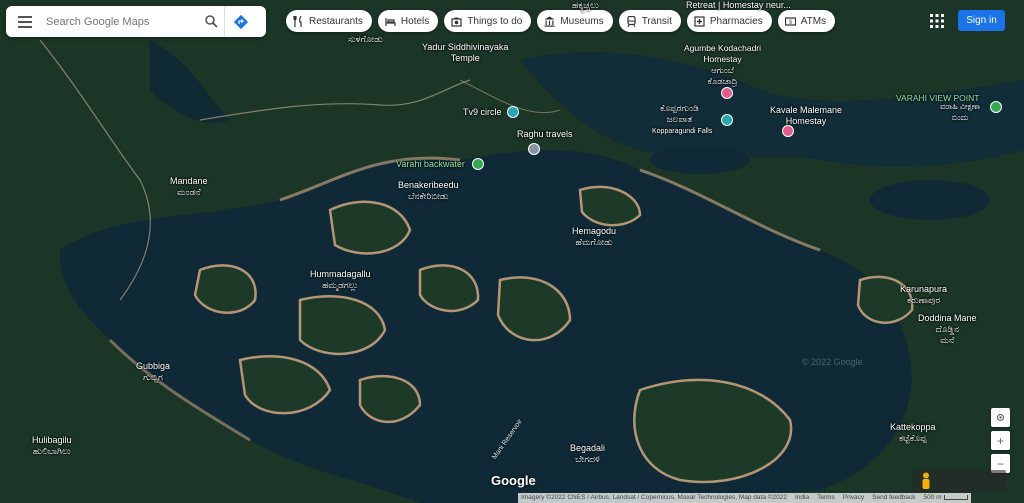 The height and width of the screenshot is (503, 1024). What do you see at coordinates (937, 21) in the screenshot?
I see `apps-grid-icon` at bounding box center [937, 21].